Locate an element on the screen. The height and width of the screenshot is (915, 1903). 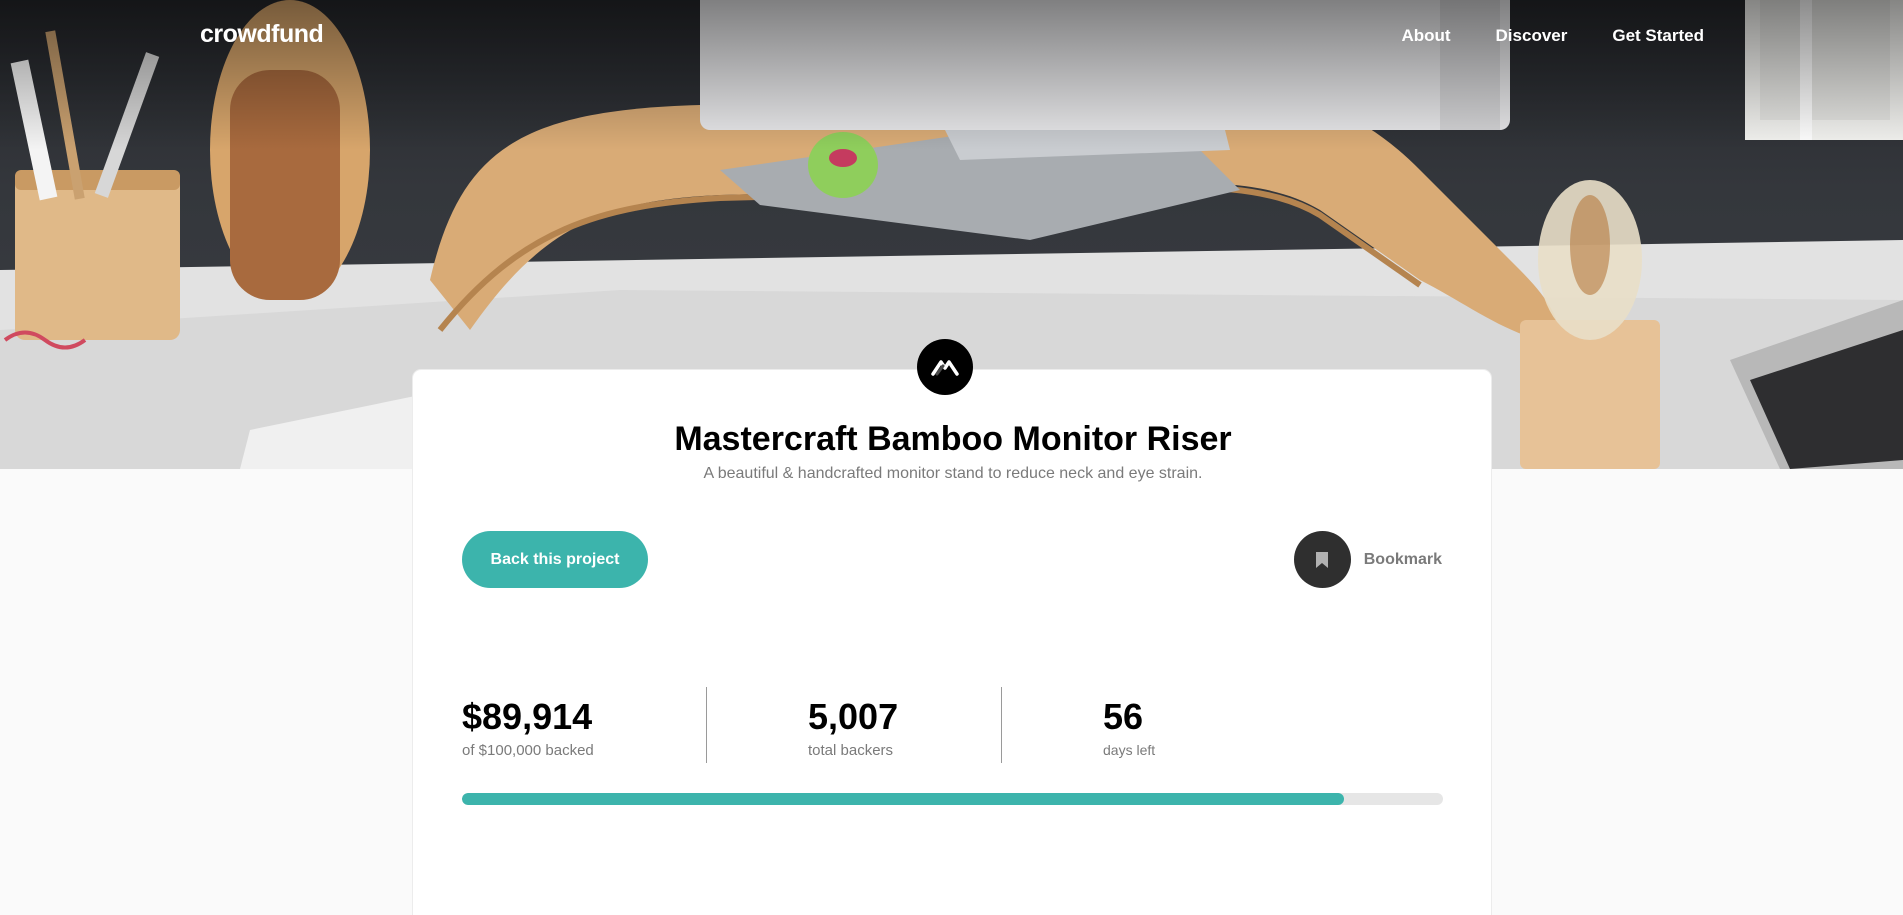
funding-progress-fill is located at coordinates (903, 799).